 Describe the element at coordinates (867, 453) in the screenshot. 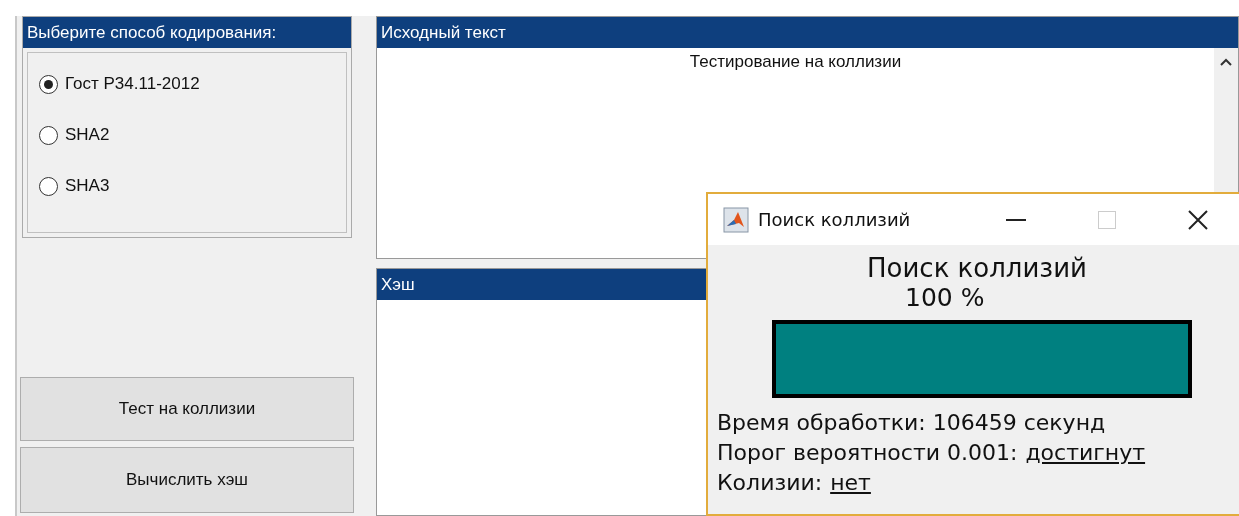

I see `status-label: Порог вероятности 0.001:` at that location.